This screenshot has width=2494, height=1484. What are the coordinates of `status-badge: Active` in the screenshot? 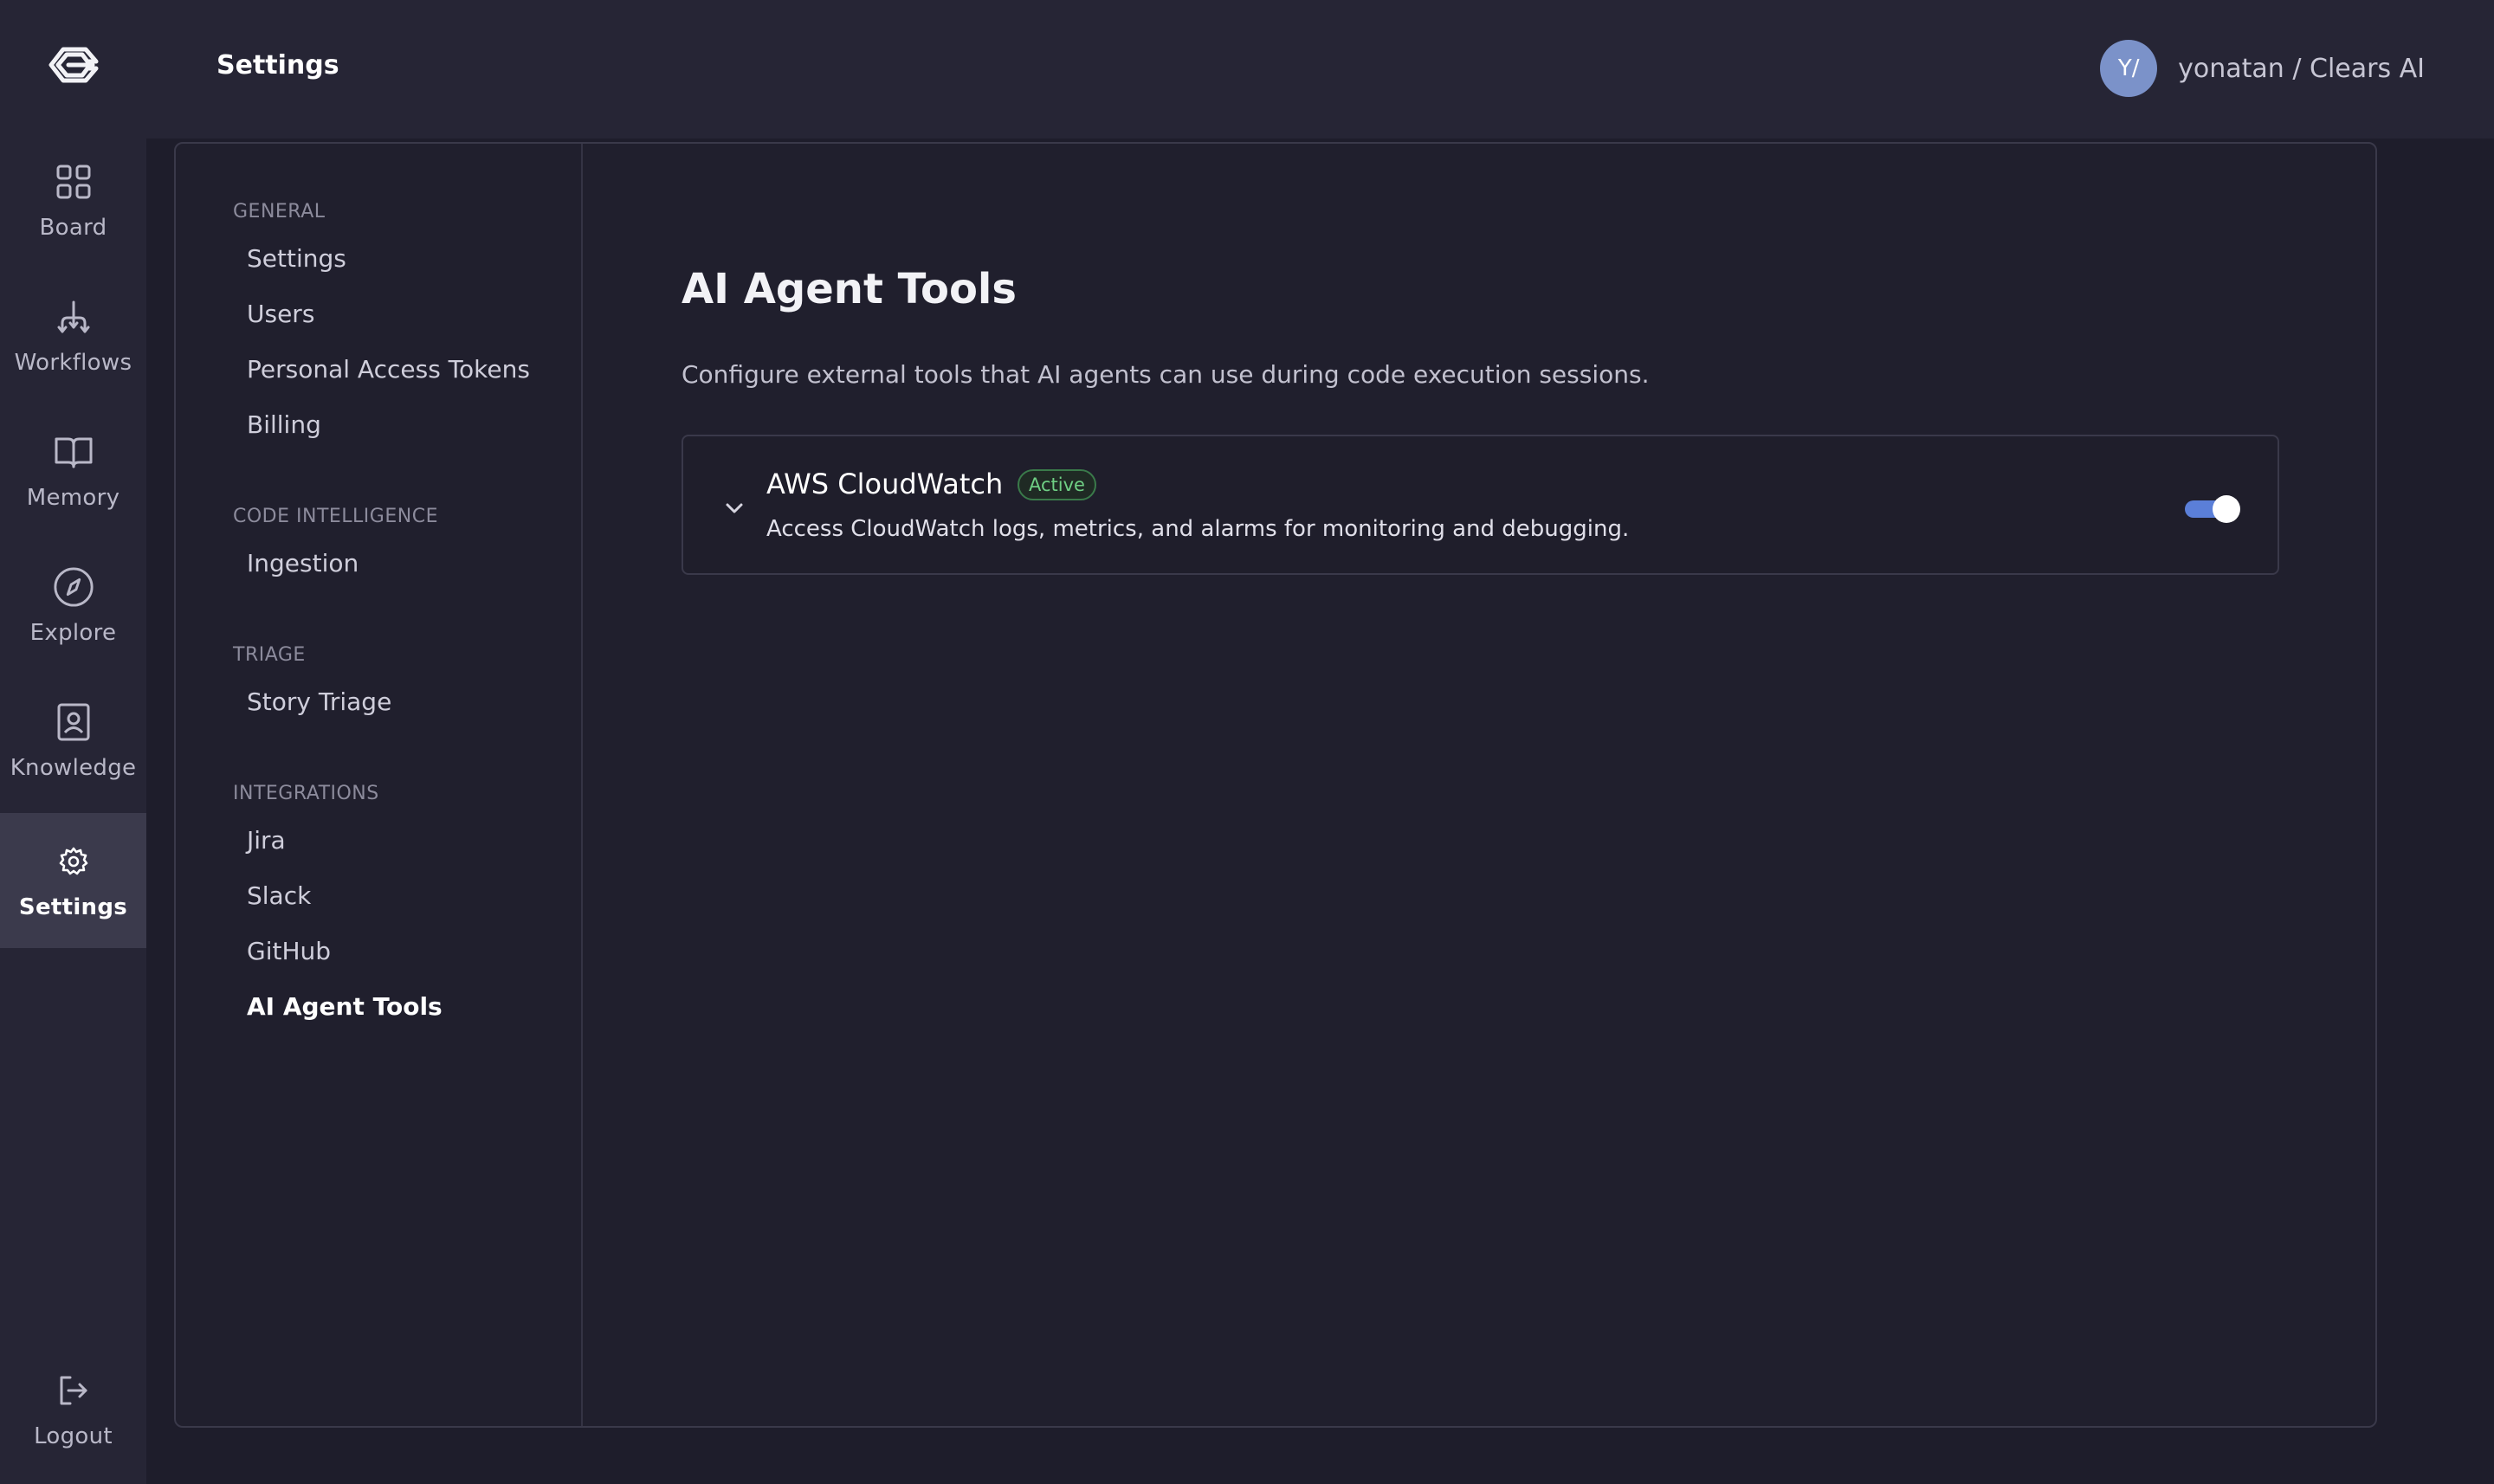 It's located at (1057, 484).